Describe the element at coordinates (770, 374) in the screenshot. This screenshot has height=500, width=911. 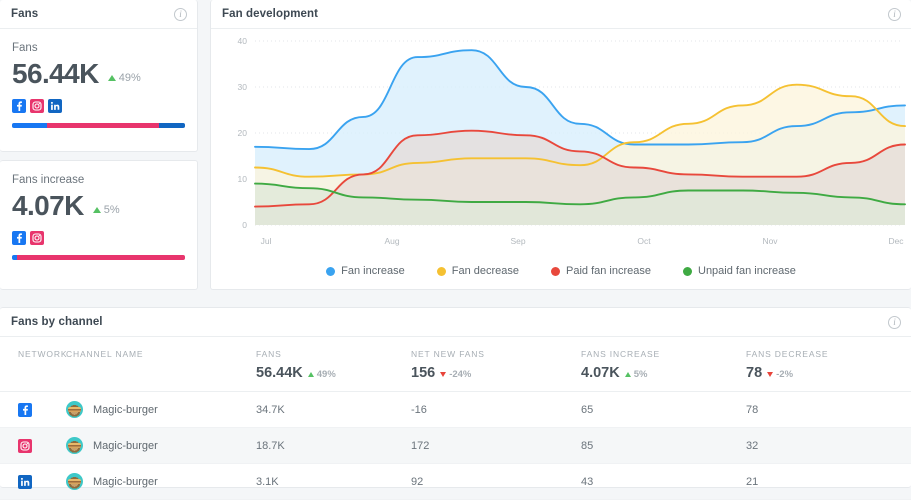
I see `triangle-down-icon` at that location.